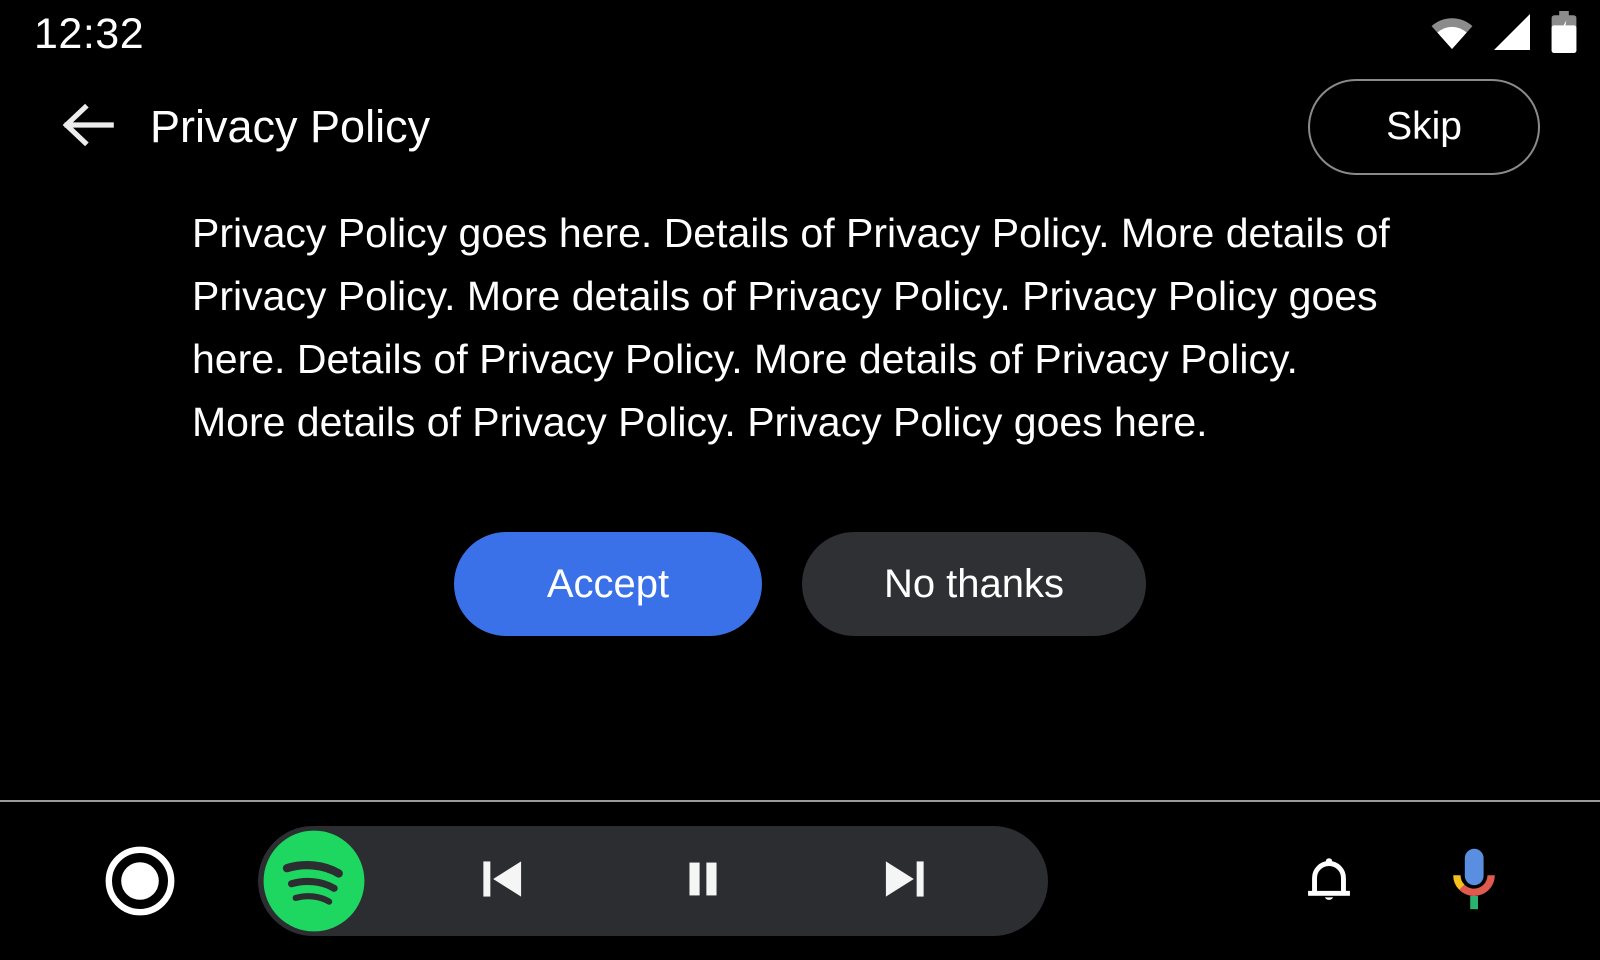 The height and width of the screenshot is (960, 1600). I want to click on spotify-app-button, so click(314, 881).